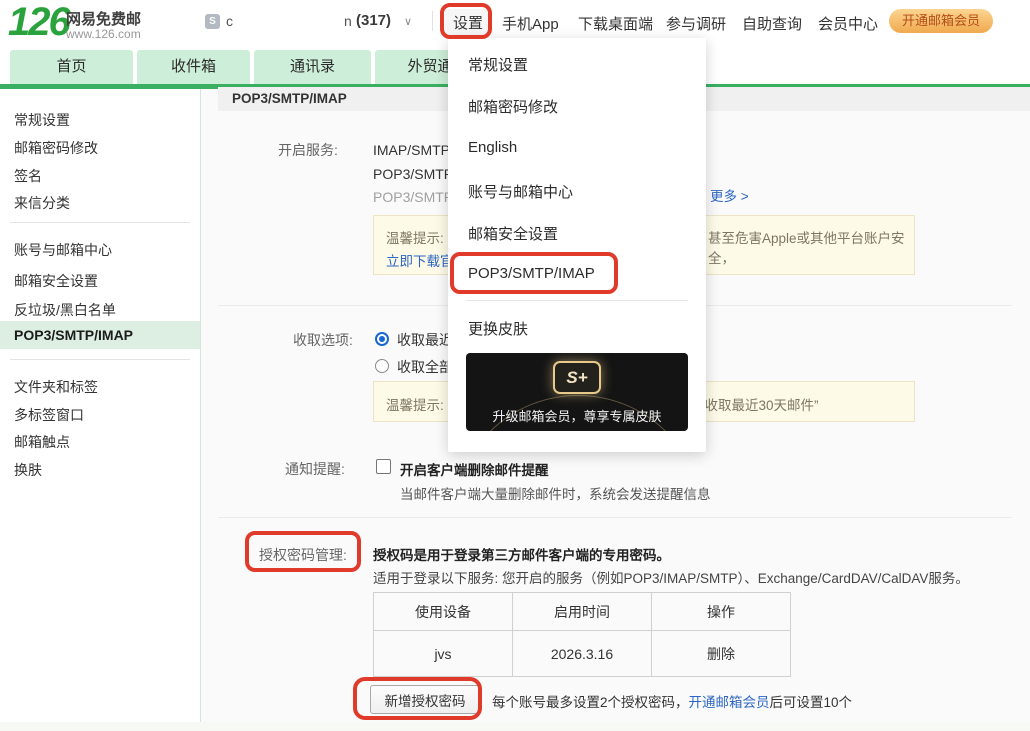 The image size is (1030, 731). Describe the element at coordinates (382, 366) in the screenshot. I see `radio-all-unselected` at that location.